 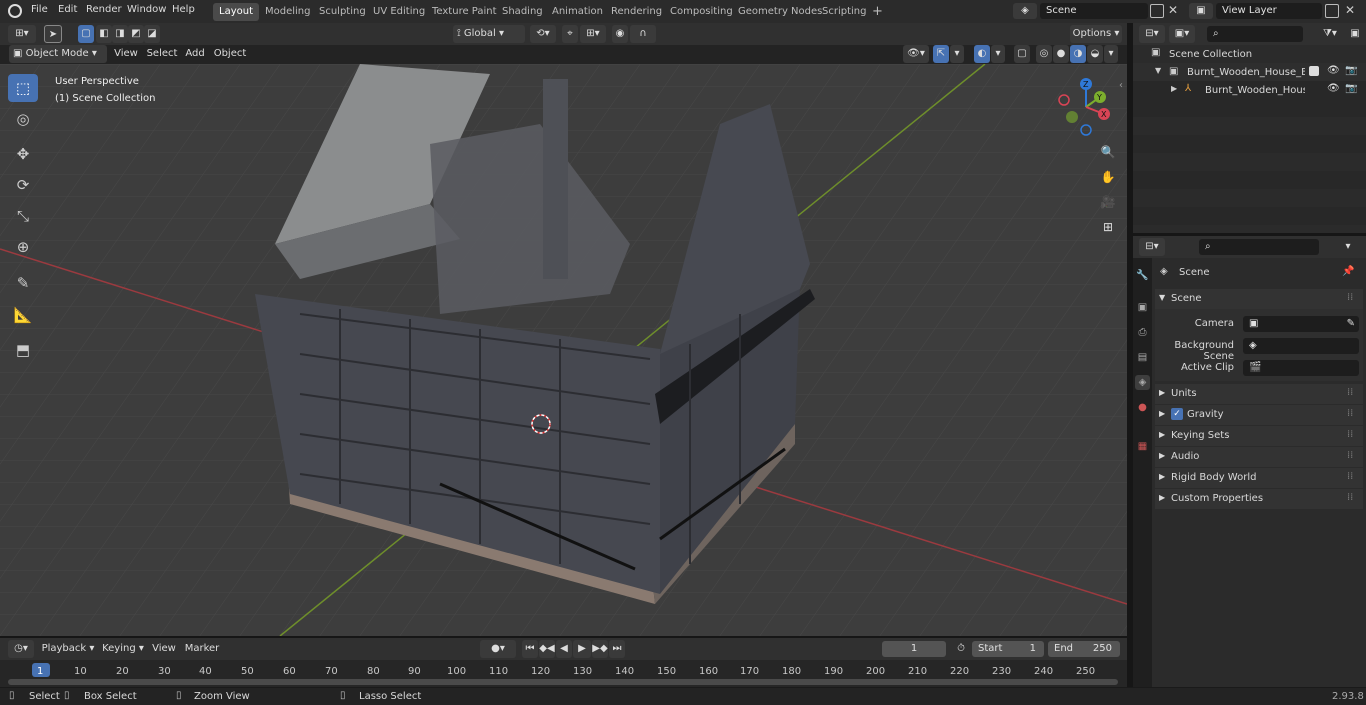 I want to click on marker-menu: Marker, so click(x=202, y=649).